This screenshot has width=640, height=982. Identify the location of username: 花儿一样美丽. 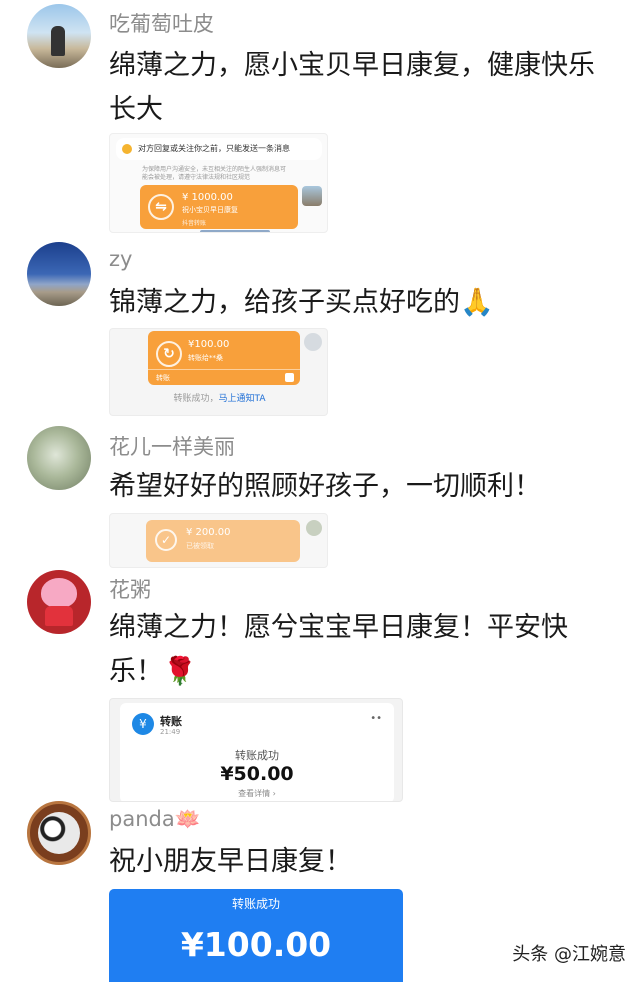
(172, 446).